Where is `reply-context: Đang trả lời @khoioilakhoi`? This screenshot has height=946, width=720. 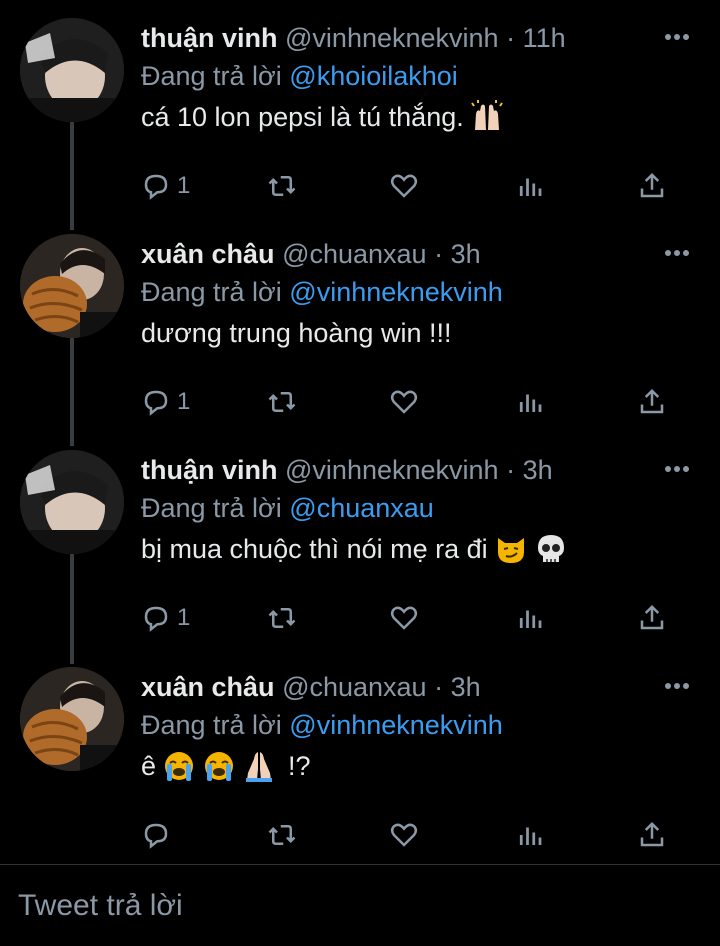
reply-context: Đang trả lời @khoioilakhoi is located at coordinates (299, 76).